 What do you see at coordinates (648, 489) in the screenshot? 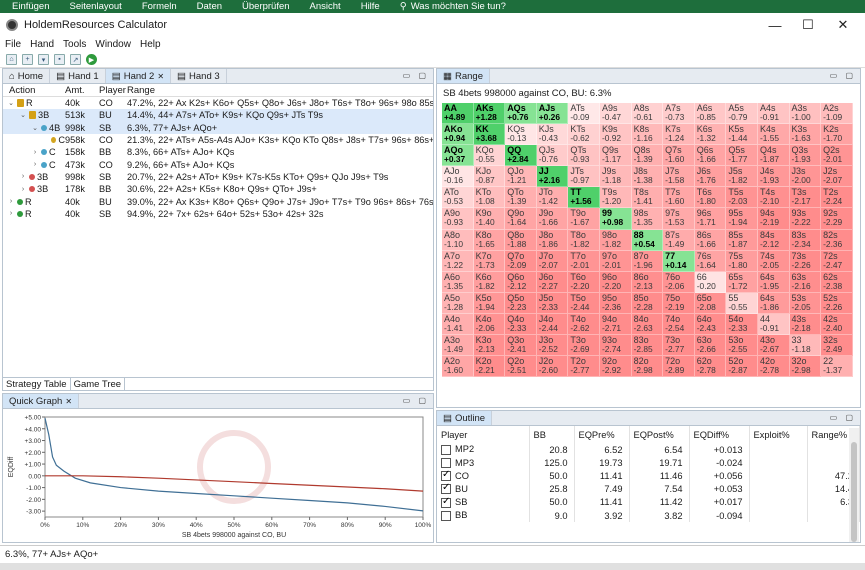
I see `outline-row: BU25.87.497.54+0.05314.4` at bounding box center [648, 489].